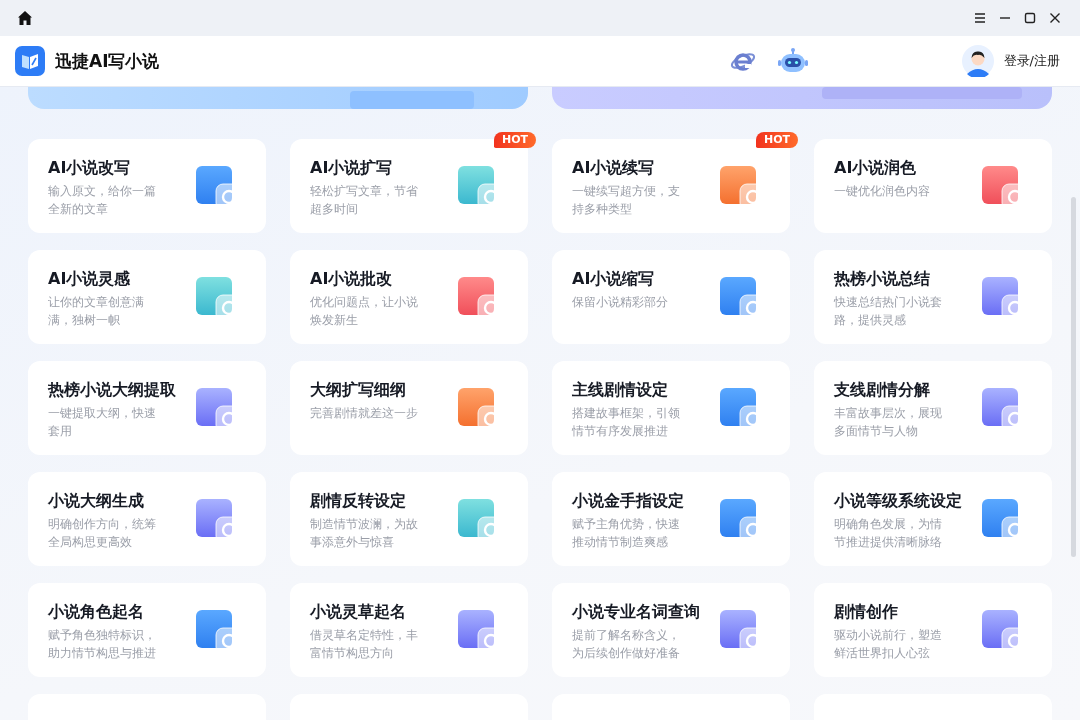  I want to click on tool-description: 赋予主角优势，快速推动情节制造爽感, so click(626, 533).